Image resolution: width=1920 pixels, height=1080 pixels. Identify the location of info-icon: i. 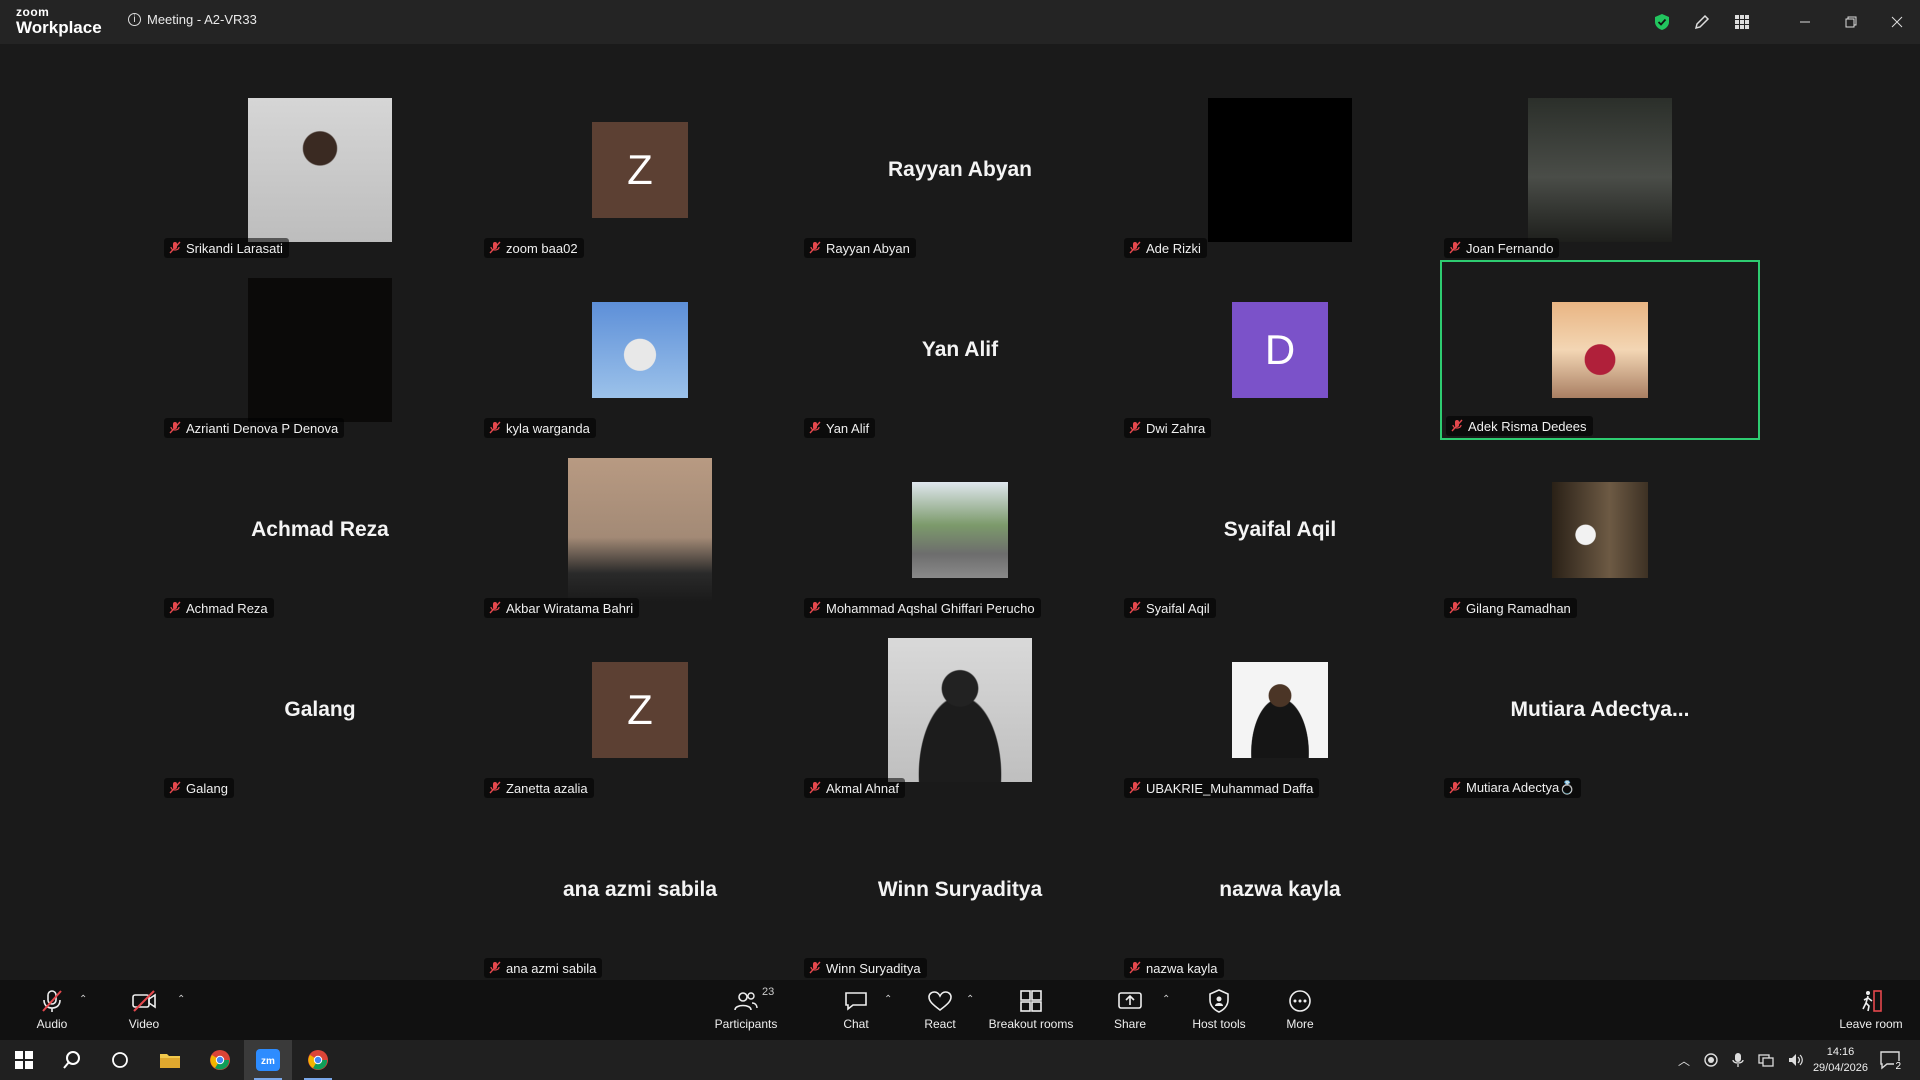
(134, 19).